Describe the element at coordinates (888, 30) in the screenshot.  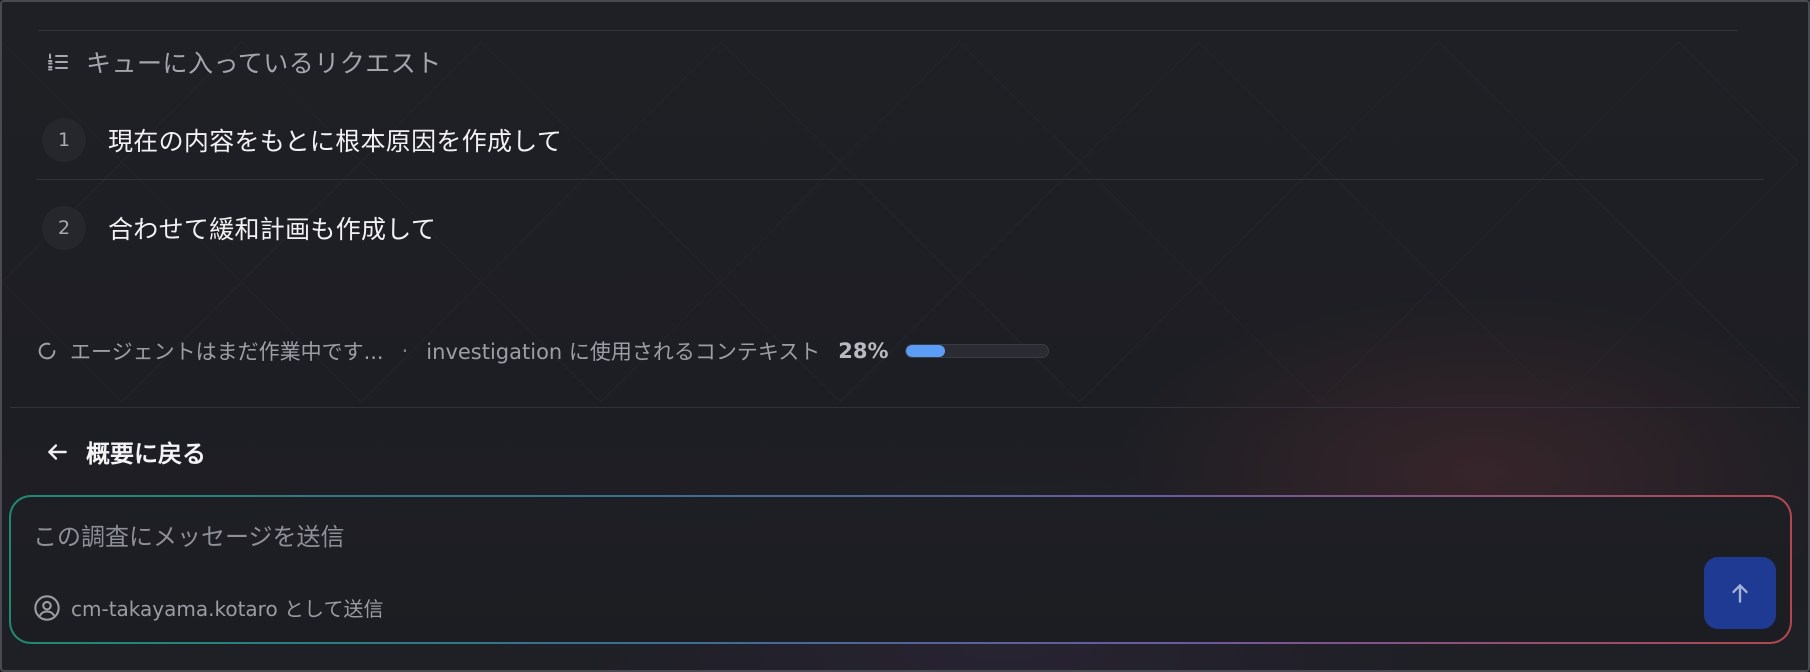
I see `top-divider` at that location.